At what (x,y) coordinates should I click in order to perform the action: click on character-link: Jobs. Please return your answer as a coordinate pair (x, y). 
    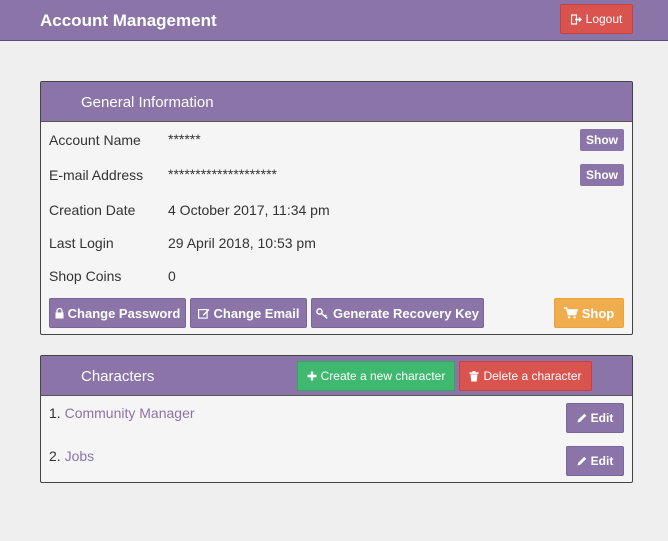
    Looking at the image, I should click on (80, 456).